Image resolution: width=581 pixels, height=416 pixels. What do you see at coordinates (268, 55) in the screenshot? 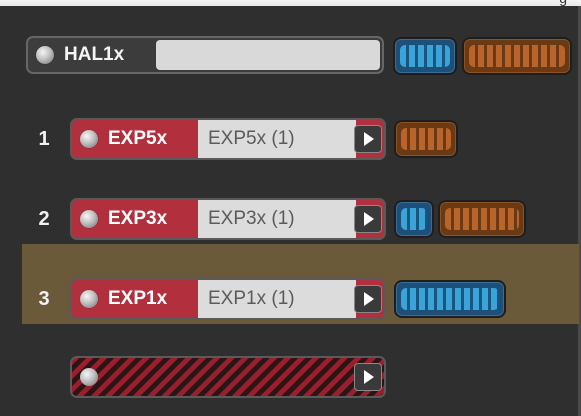
I see `hal-name-field` at bounding box center [268, 55].